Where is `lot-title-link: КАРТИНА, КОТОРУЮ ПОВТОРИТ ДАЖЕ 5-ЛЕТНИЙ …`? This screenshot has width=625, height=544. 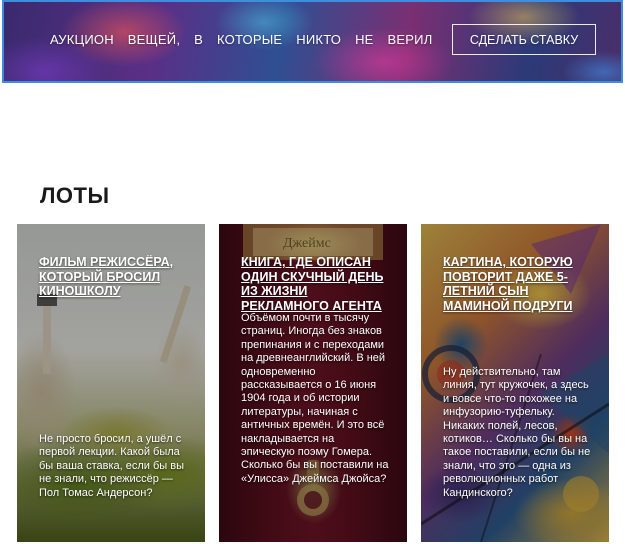
lot-title-link: КАРТИНА, КОТОРУЮ ПОВТОРИТ ДАЖЕ 5-ЛЕТНИЙ … is located at coordinates (518, 284).